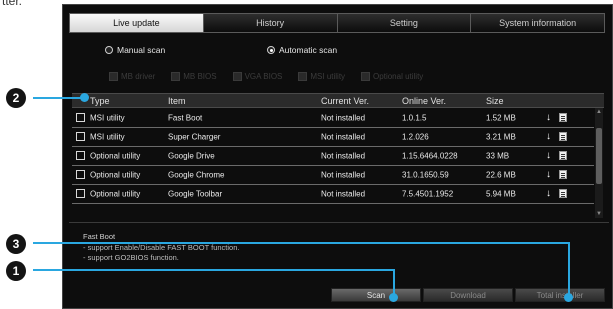 The image size is (613, 309). I want to click on row-online-version: 7.5.4501.1952, so click(428, 194).